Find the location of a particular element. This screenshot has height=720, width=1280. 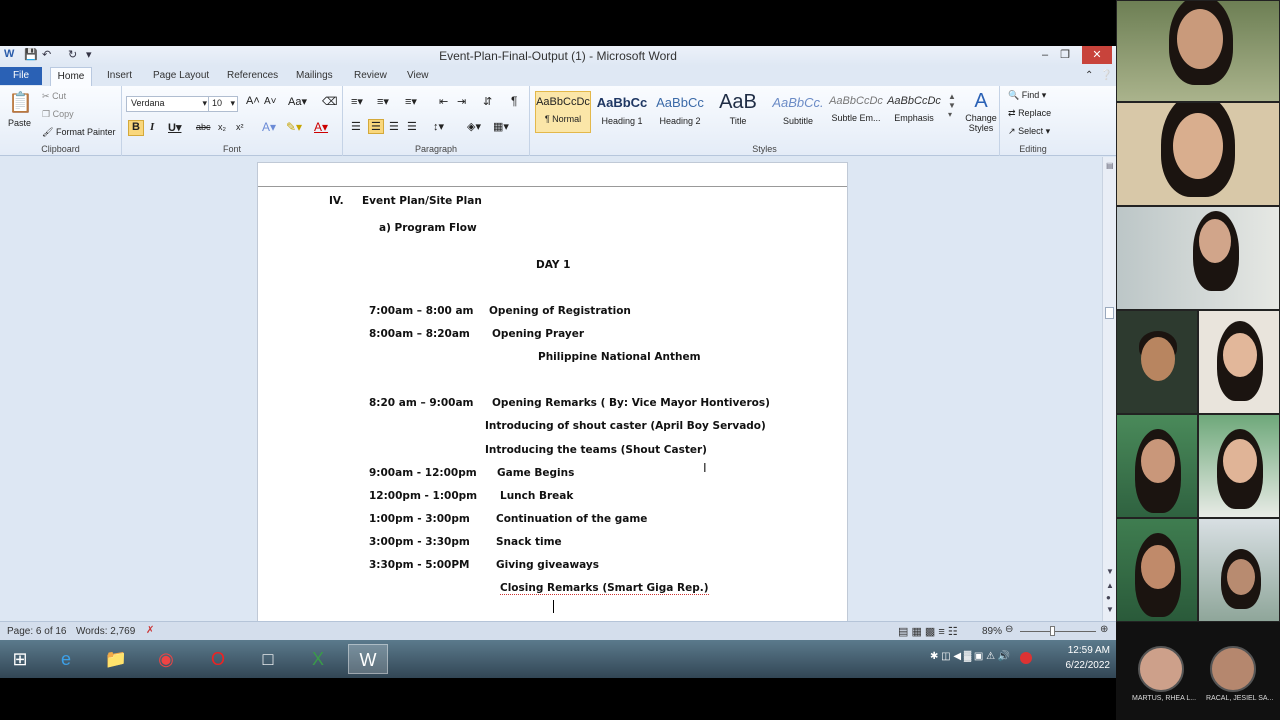

clear-formatting-icon: ⌫ is located at coordinates (330, 101).